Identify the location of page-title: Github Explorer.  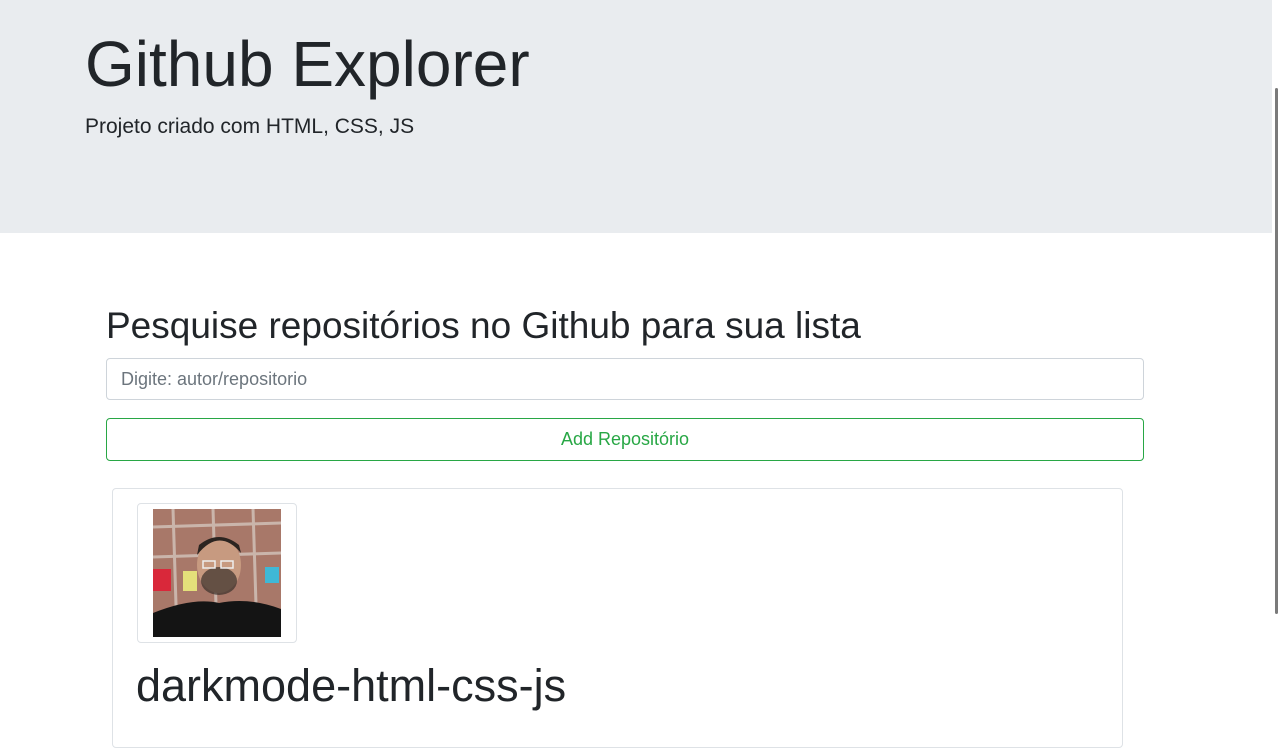
(307, 64).